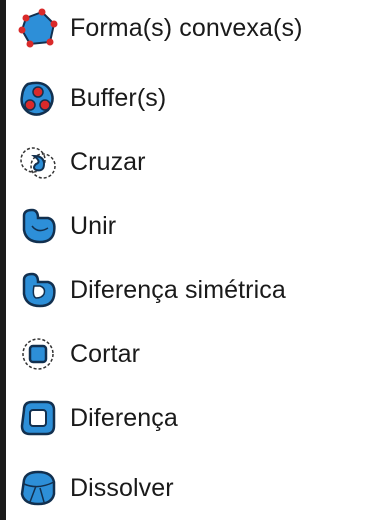 The height and width of the screenshot is (520, 384). I want to click on menu-item-label: Diferença, so click(124, 417).